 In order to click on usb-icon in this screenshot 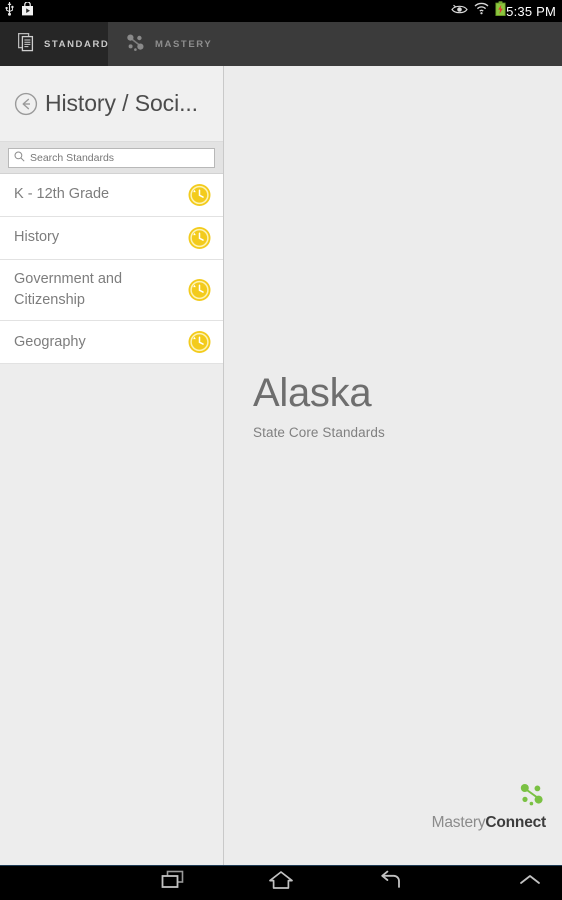, I will do `click(9, 11)`.